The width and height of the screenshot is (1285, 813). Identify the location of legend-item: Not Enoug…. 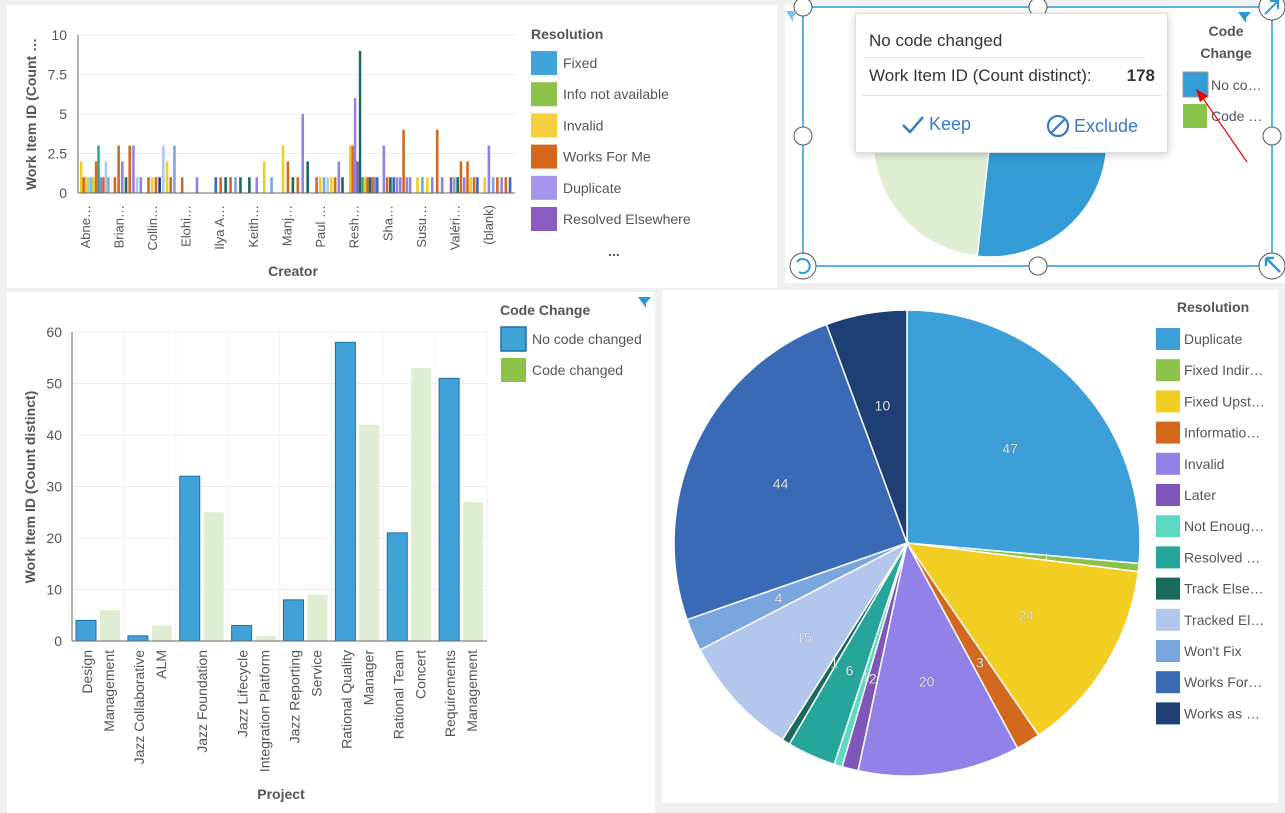
(1224, 526).